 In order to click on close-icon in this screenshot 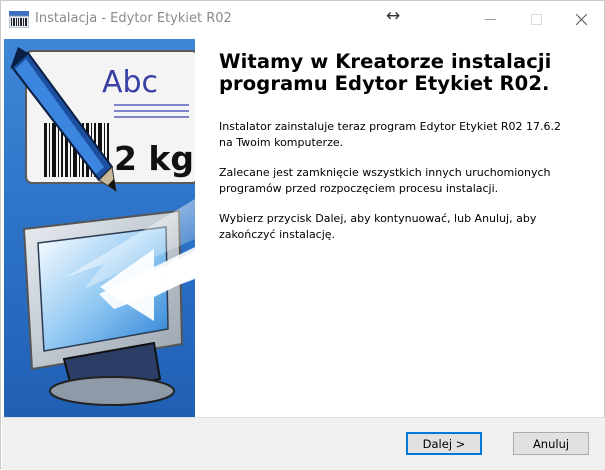, I will do `click(581, 19)`.